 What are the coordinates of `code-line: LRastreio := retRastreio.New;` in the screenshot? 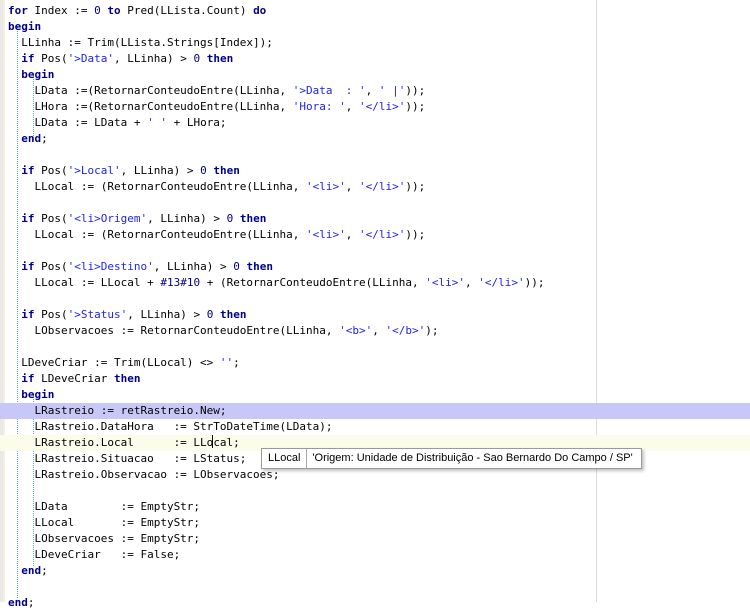 It's located at (375, 411).